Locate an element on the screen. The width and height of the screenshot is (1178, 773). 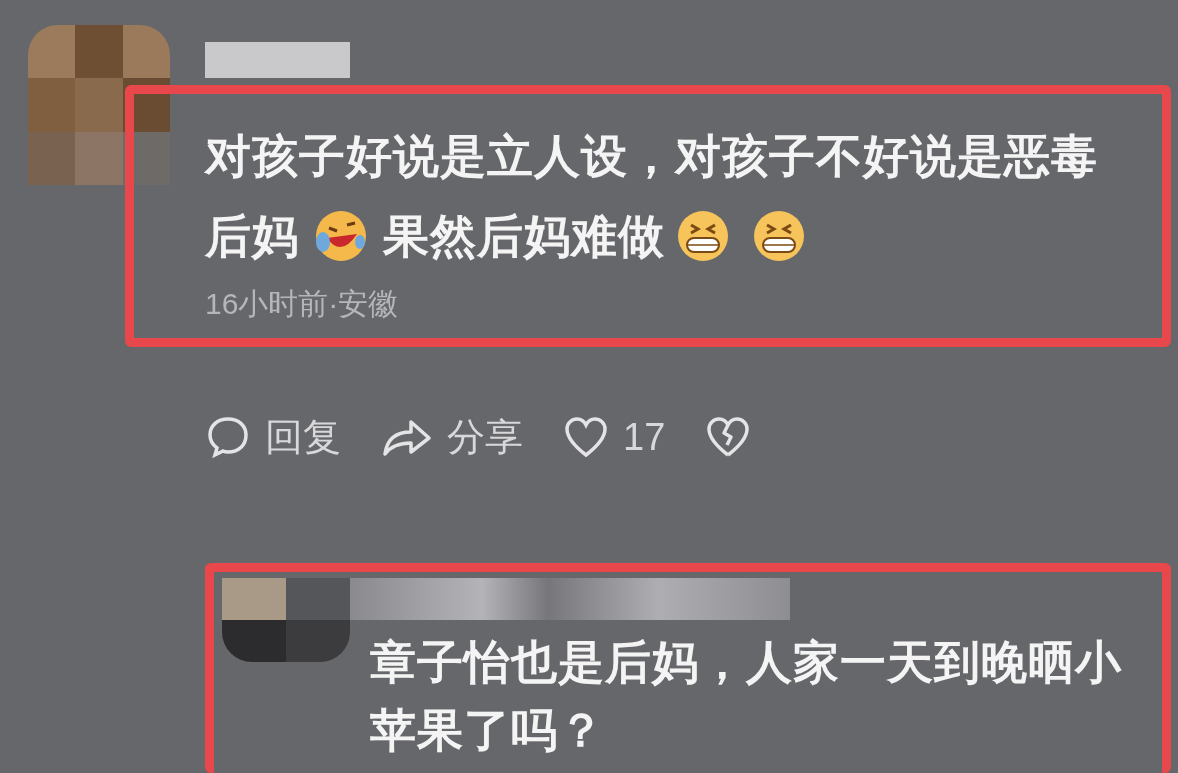
comment-text: 对孩子好说是立人设，对孩子不好说是恶毒 is located at coordinates (651, 156).